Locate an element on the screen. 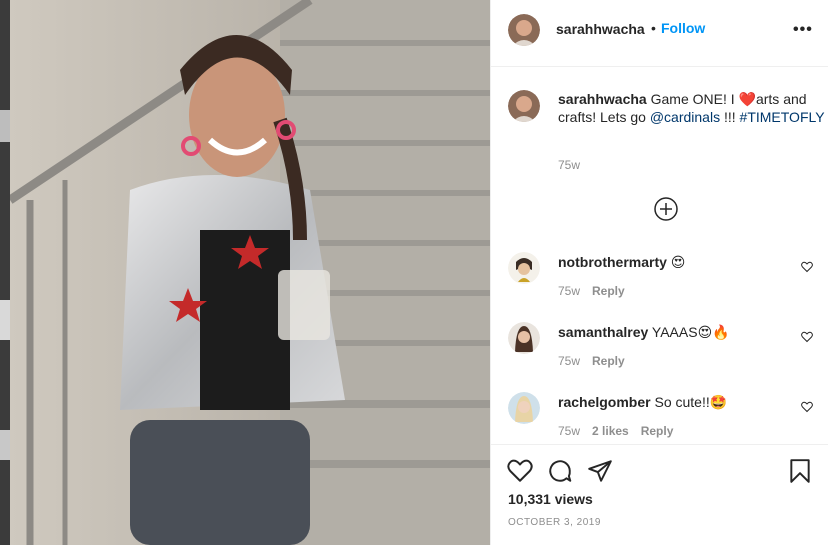 The width and height of the screenshot is (828, 545). comment-text: rachelgomber So cute!!🤩 is located at coordinates (642, 402).